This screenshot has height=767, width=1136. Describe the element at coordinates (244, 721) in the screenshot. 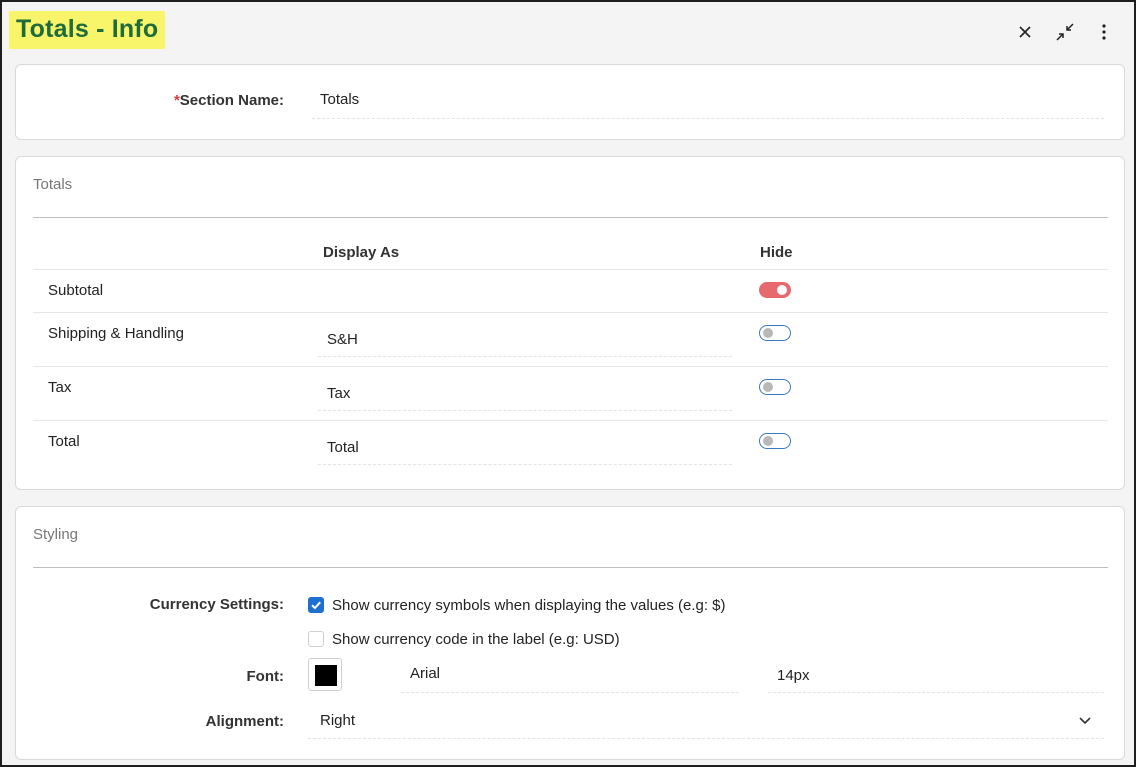

I see `alignment-label: Alignment:` at that location.